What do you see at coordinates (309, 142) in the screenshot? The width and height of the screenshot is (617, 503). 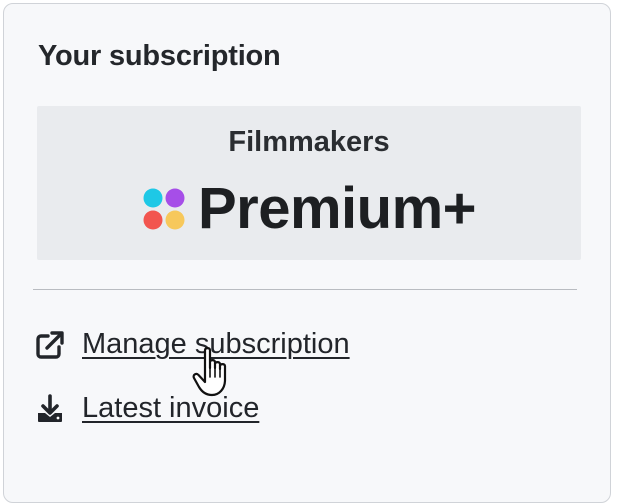 I see `plan-tier: Filmmakers` at bounding box center [309, 142].